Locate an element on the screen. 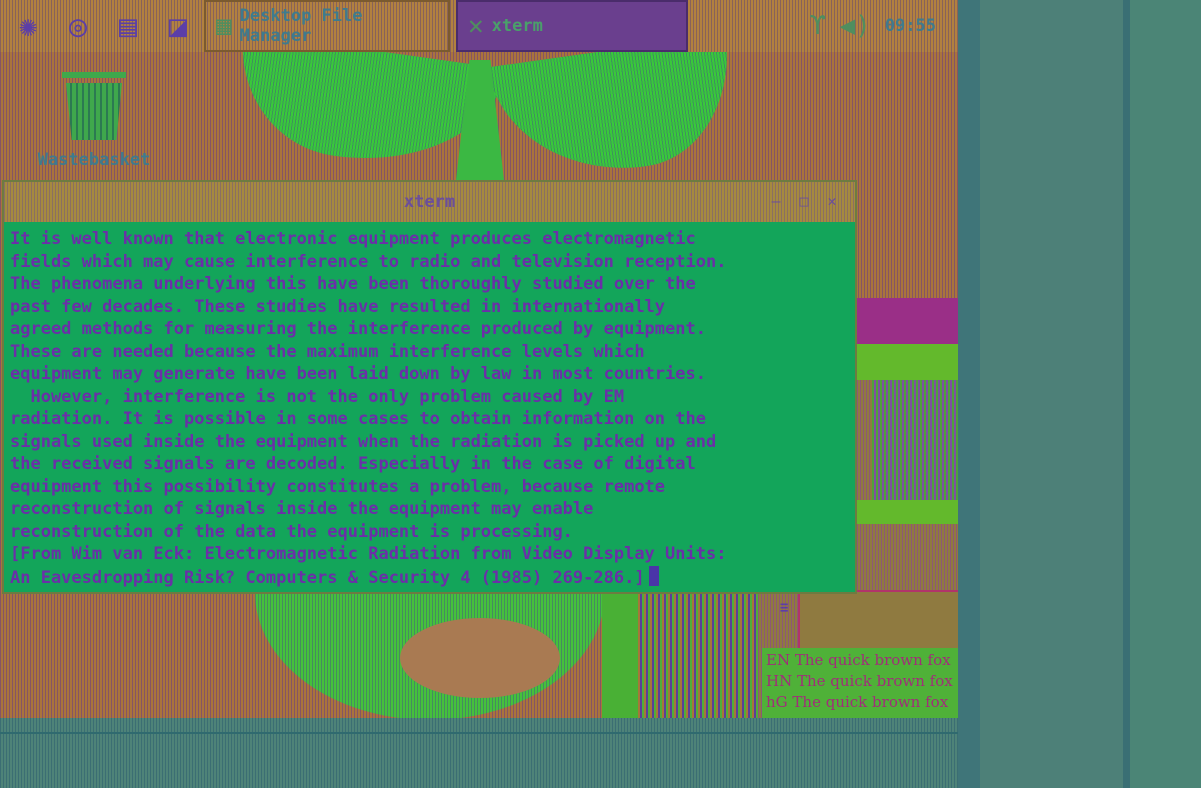  taskbar-task-xterm: ✕ xterm is located at coordinates (572, 26).